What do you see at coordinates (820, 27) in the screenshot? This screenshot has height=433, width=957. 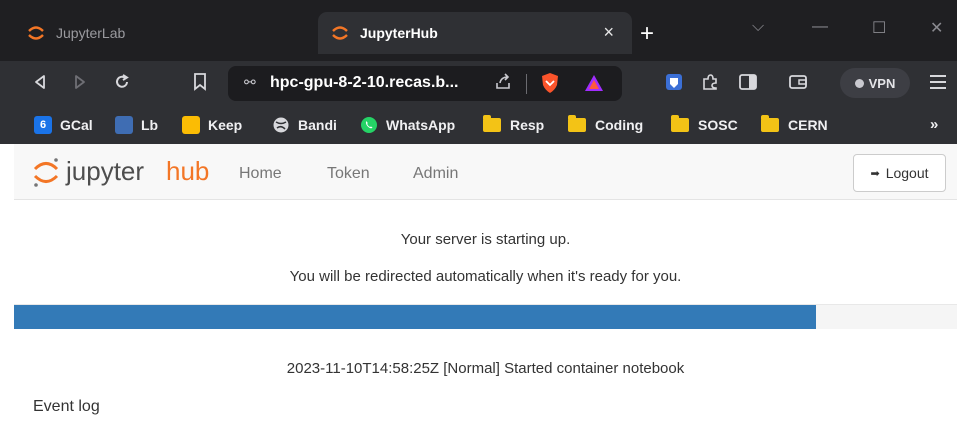 I see `minimize-icon: —` at bounding box center [820, 27].